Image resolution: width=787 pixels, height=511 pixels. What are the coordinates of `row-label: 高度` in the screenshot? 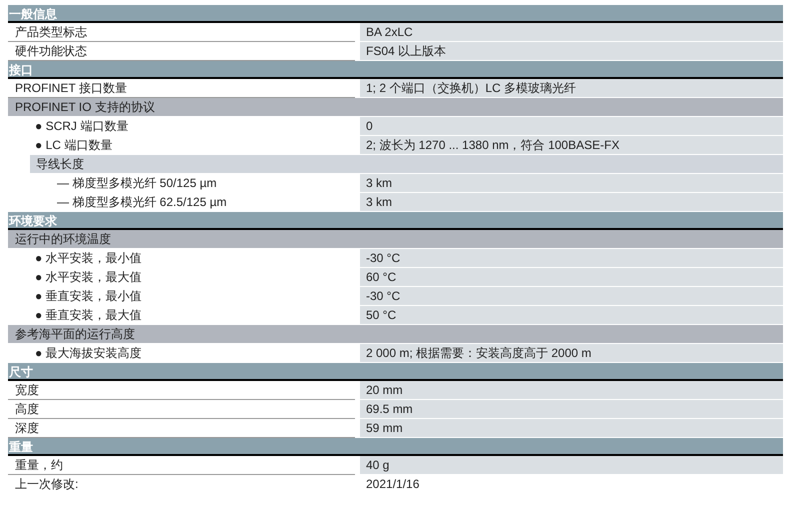 It's located at (27, 409).